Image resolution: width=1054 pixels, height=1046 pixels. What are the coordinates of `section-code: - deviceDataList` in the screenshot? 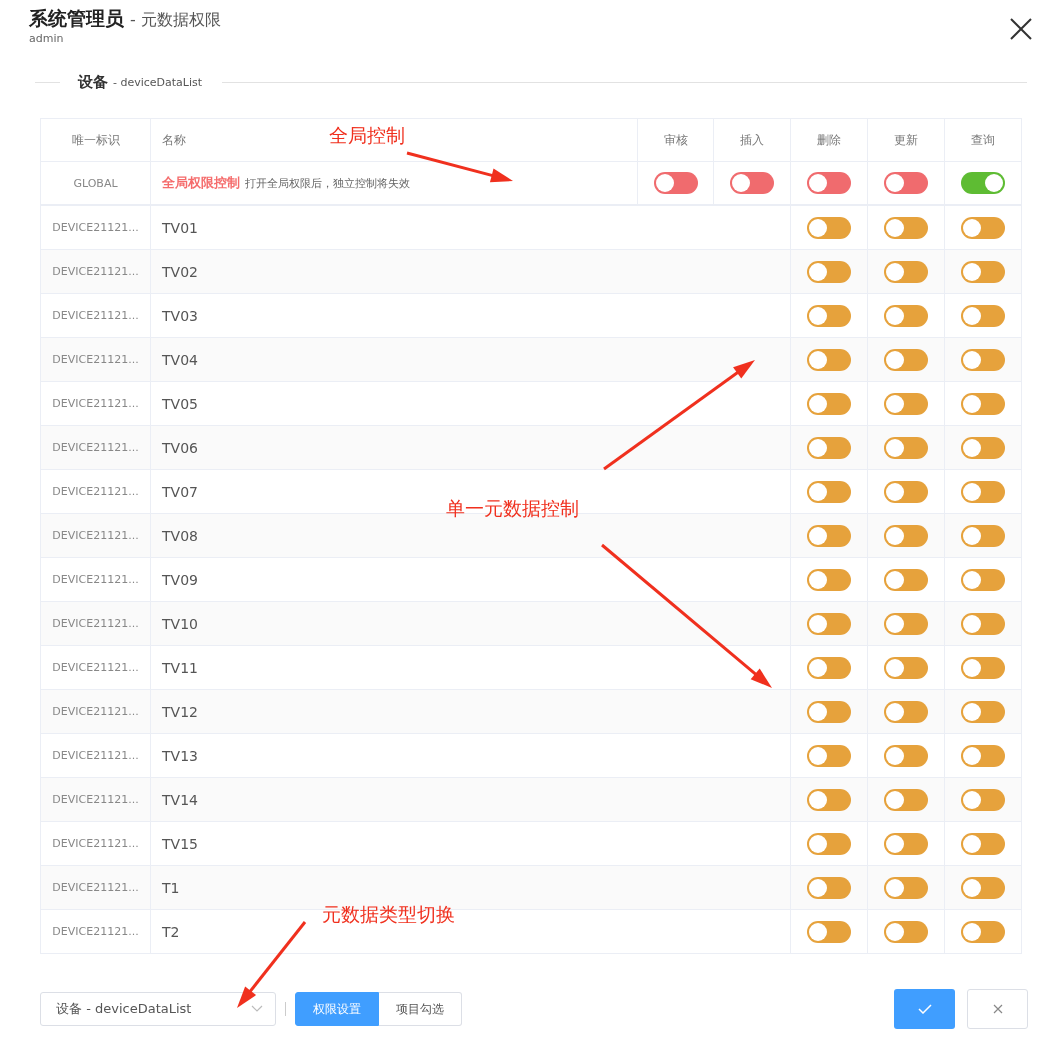 It's located at (158, 82).